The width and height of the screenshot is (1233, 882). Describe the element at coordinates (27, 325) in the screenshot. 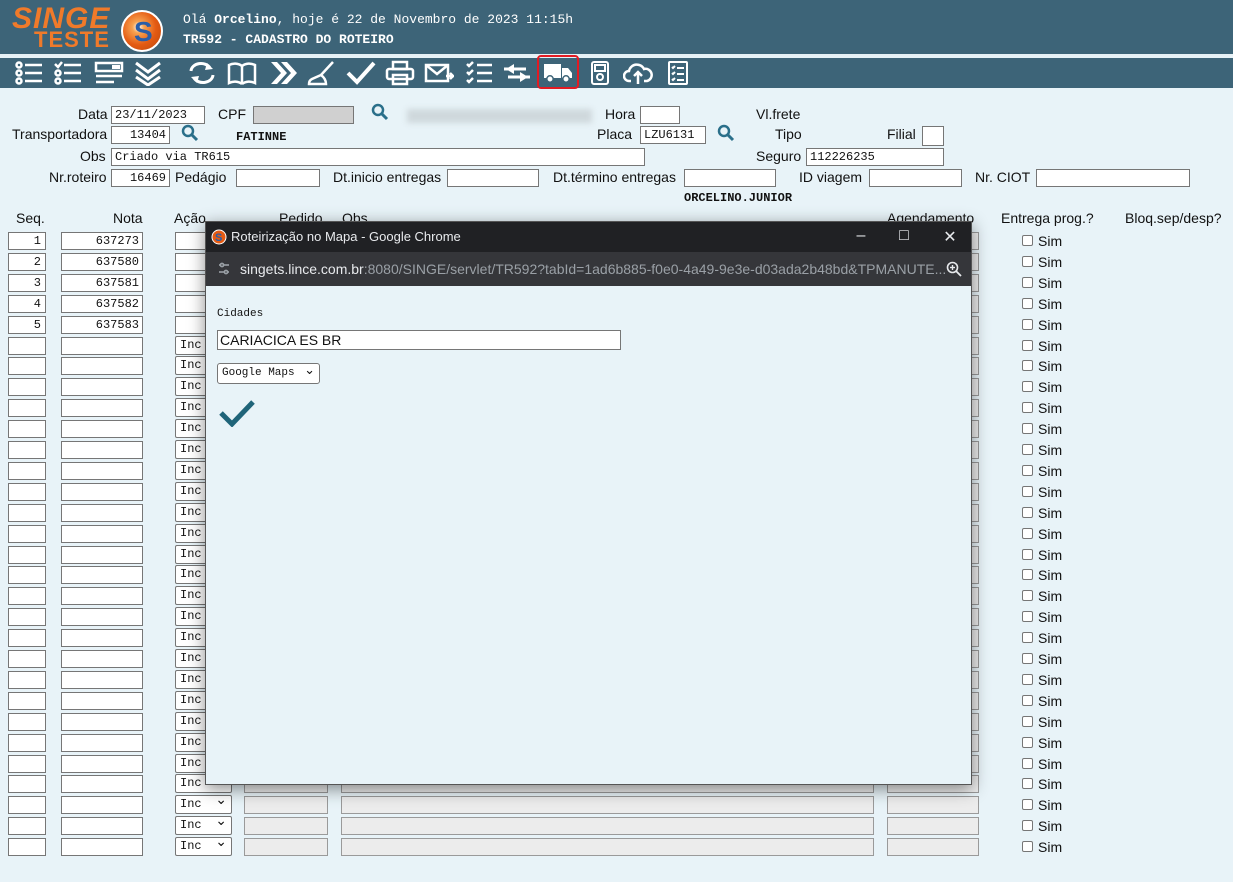

I see `seq-input: 5` at that location.